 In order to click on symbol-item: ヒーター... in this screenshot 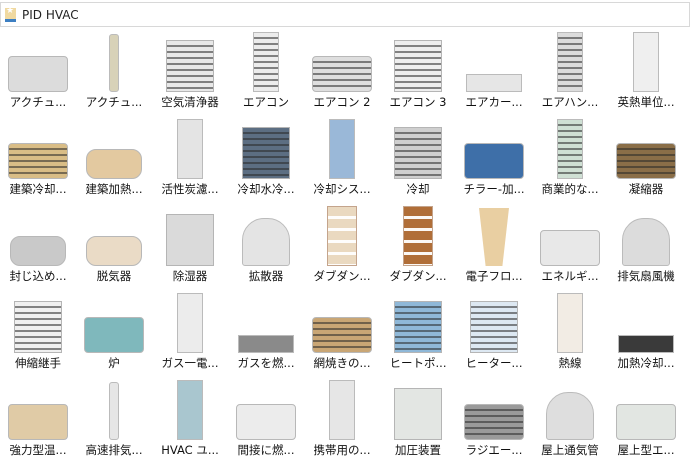, I will do `click(494, 334)`.